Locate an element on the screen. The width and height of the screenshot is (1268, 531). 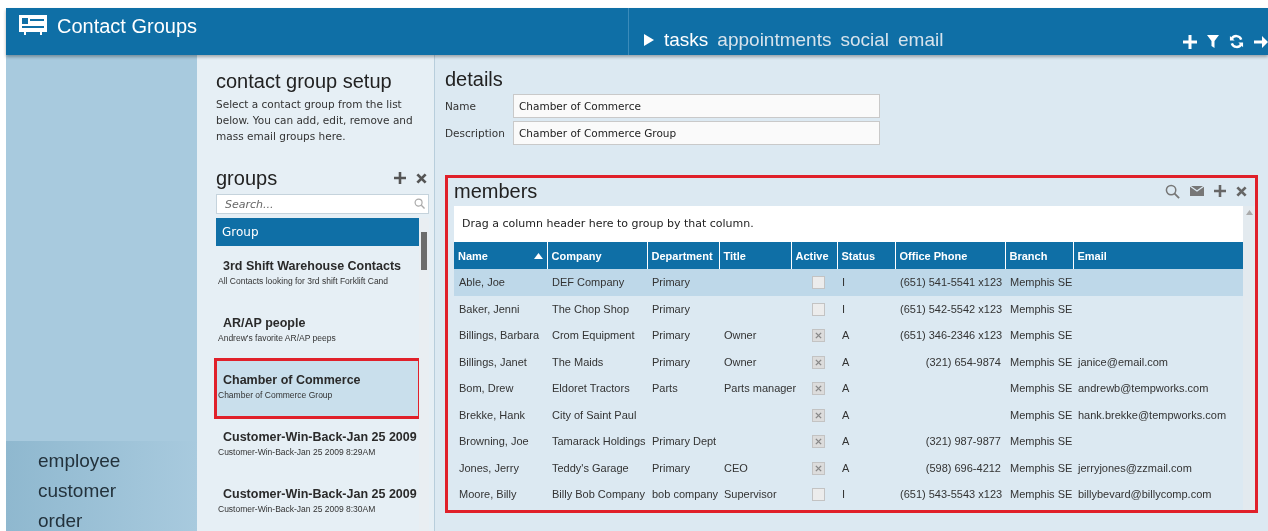
table-row: Moore, Billy Billy Bob Company bob company Supervisor I (651) 543-5543 x123 Memphis SE billybevard@billycomp.com is located at coordinates (848, 494).